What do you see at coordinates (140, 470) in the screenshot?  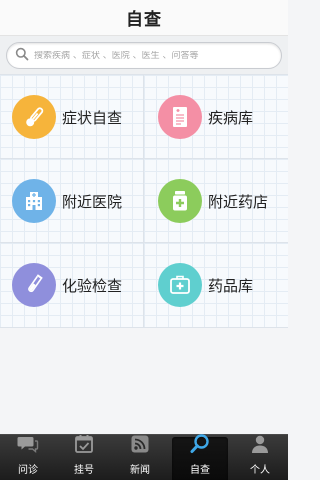 I see `tab-news-label: 新闻` at bounding box center [140, 470].